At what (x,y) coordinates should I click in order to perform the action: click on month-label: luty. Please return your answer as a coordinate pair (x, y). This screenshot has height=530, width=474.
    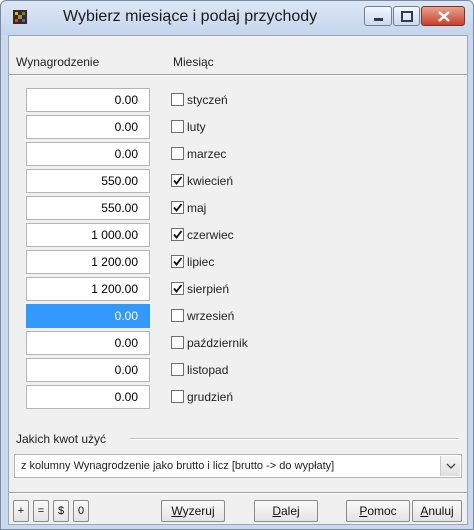
    Looking at the image, I should click on (196, 127).